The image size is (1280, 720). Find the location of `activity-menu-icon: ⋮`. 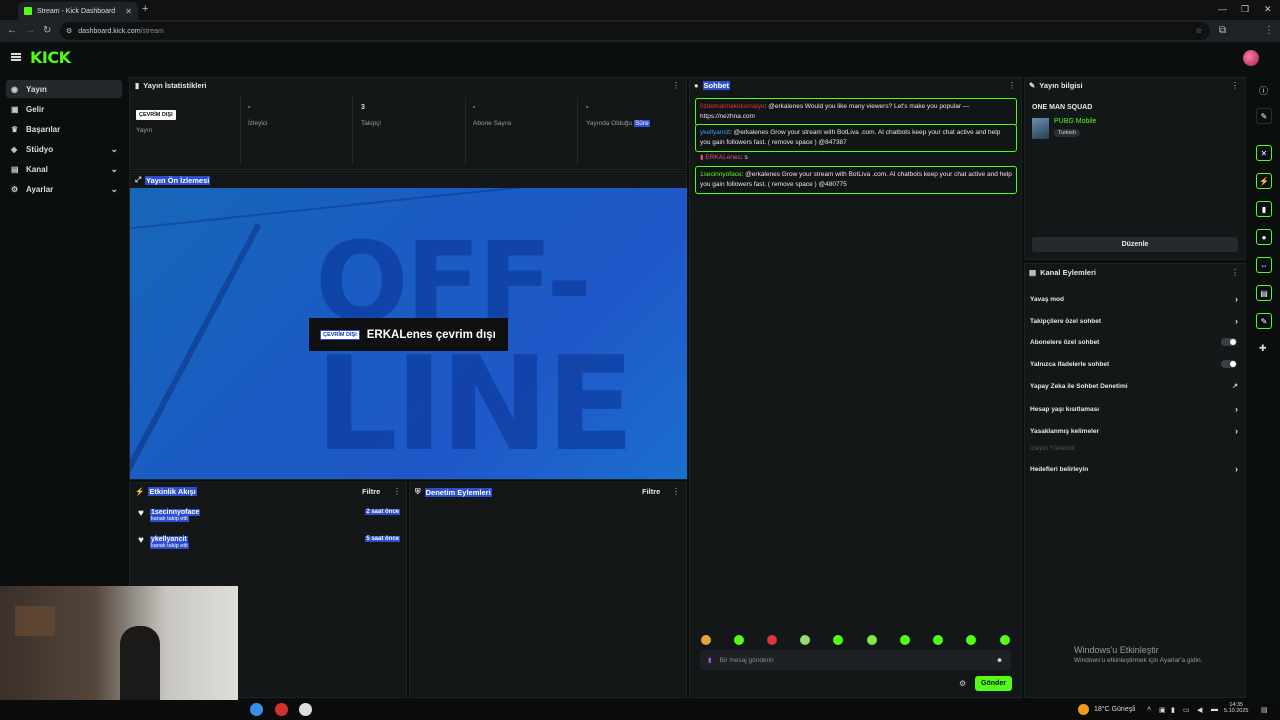

activity-menu-icon: ⋮ is located at coordinates (397, 491).